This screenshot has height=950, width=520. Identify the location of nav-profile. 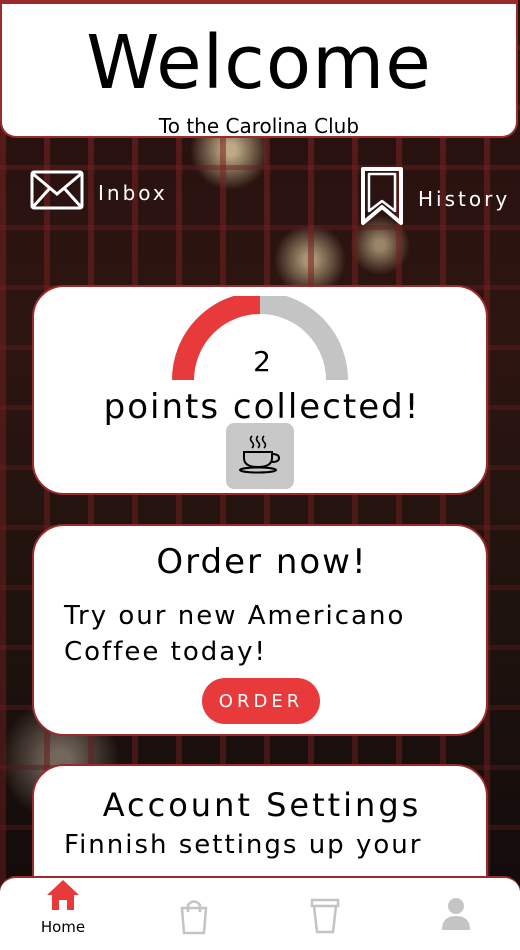
(456, 914).